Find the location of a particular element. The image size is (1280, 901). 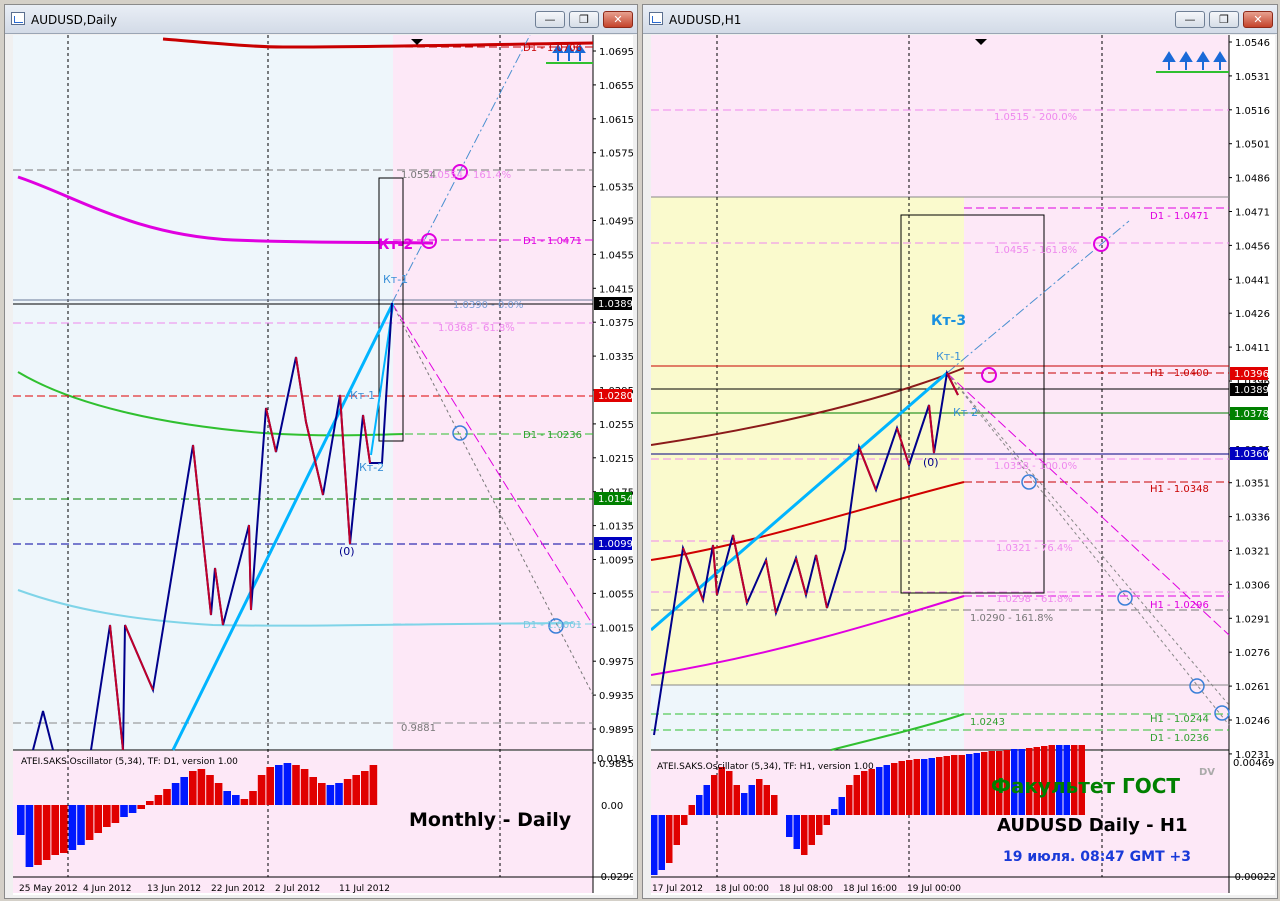

date-tick-4: 22 Jun 2012 is located at coordinates (238, 889).